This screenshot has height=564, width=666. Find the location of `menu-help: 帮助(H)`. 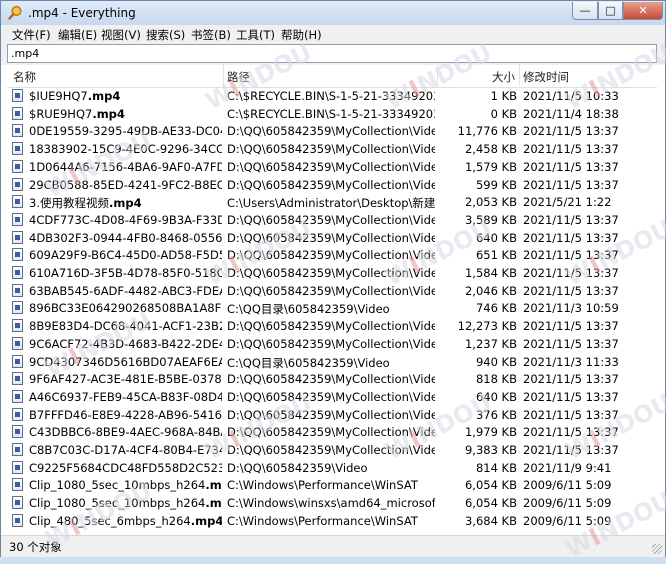

menu-help: 帮助(H) is located at coordinates (301, 35).